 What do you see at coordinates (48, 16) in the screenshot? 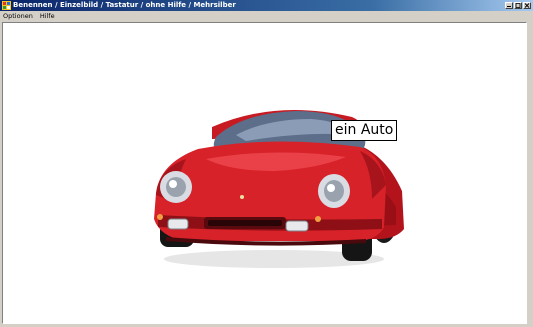
I see `menu-hilfe: Hilfe` at bounding box center [48, 16].